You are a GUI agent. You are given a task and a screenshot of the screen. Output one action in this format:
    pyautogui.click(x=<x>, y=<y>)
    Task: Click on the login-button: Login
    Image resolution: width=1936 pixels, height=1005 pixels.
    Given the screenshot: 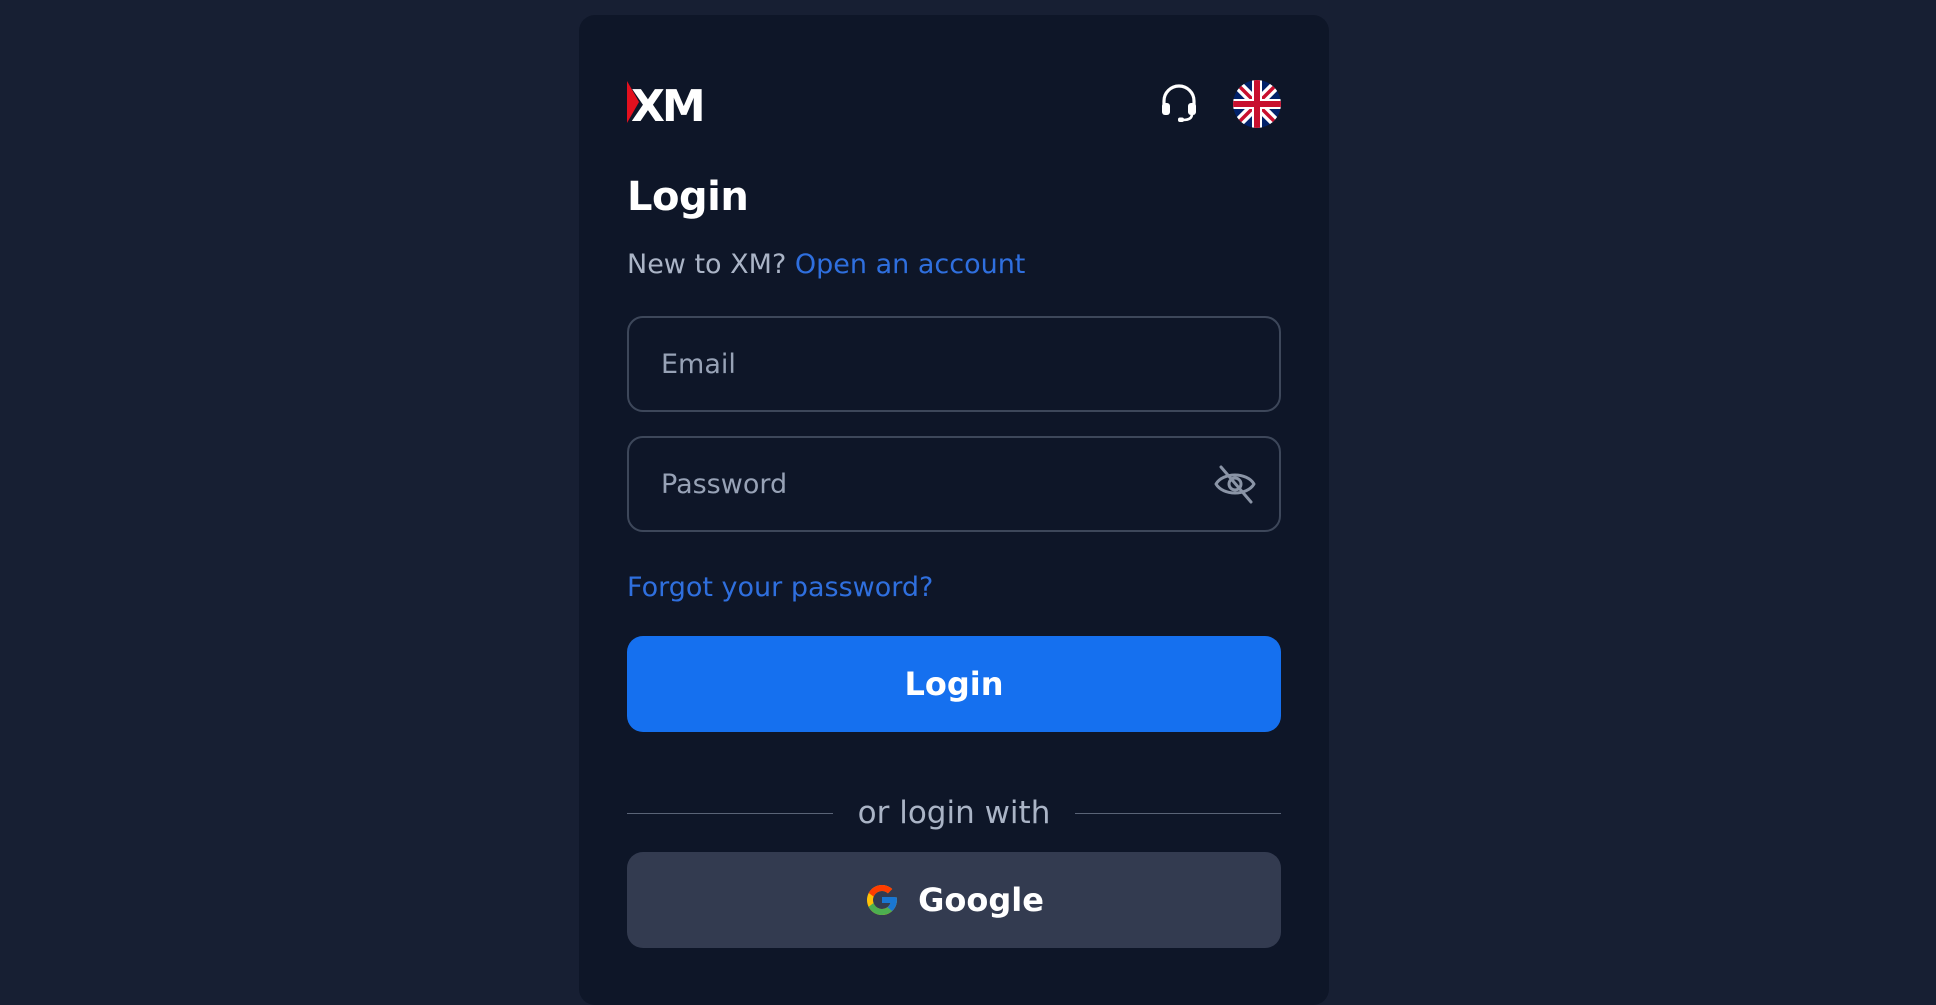 What is the action you would take?
    pyautogui.click(x=954, y=684)
    